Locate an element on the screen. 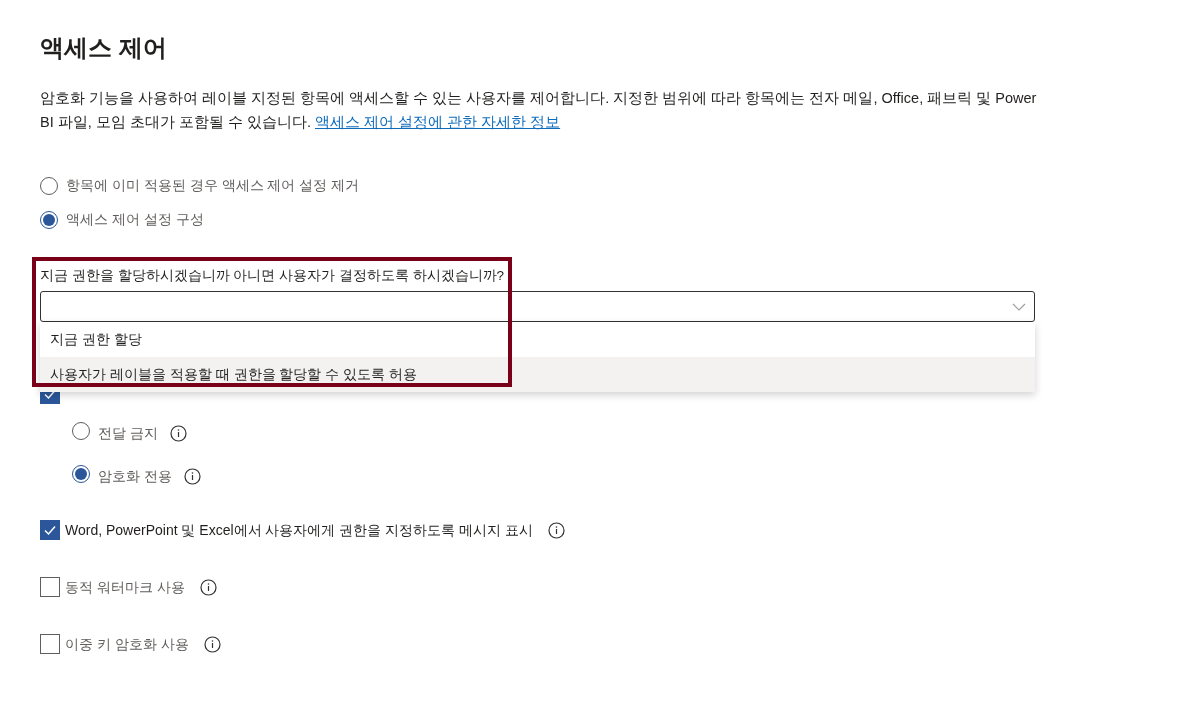 The height and width of the screenshot is (718, 1177). dropdown-option: 사용자가 레이블을 적용할 때 권한을 할당할 수 있도록 허용 is located at coordinates (537, 375).